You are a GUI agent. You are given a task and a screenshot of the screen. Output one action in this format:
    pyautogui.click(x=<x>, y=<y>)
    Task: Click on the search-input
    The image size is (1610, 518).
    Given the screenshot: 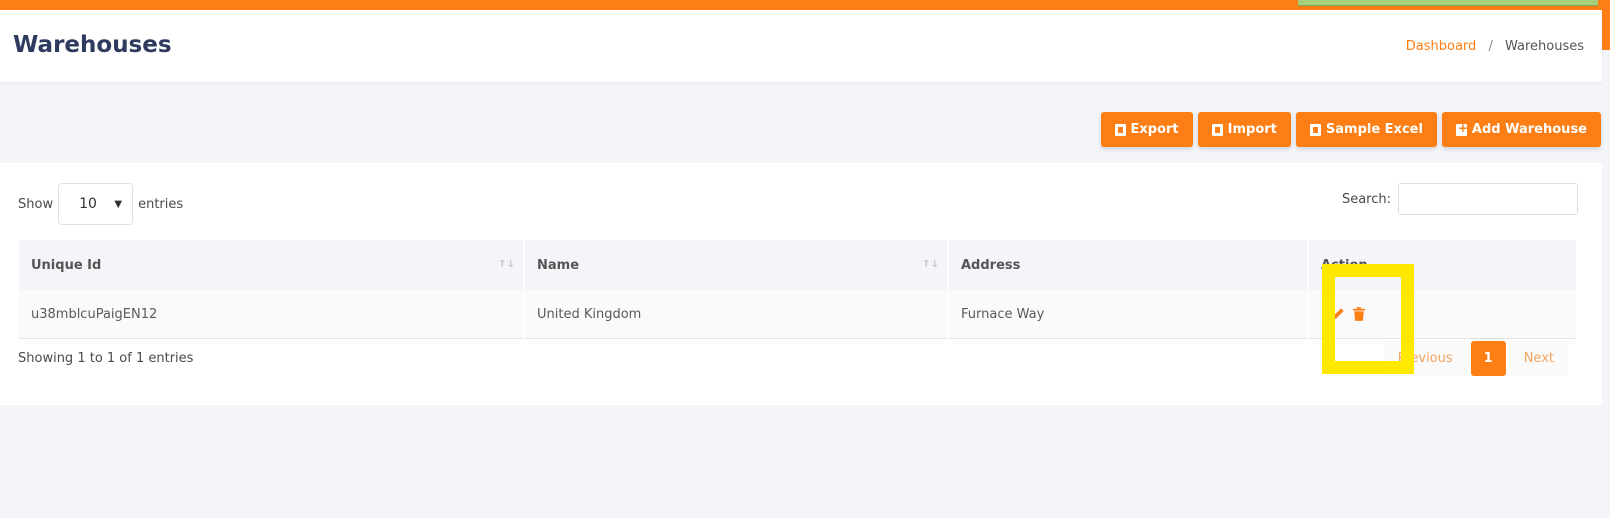 What is the action you would take?
    pyautogui.click(x=1488, y=199)
    